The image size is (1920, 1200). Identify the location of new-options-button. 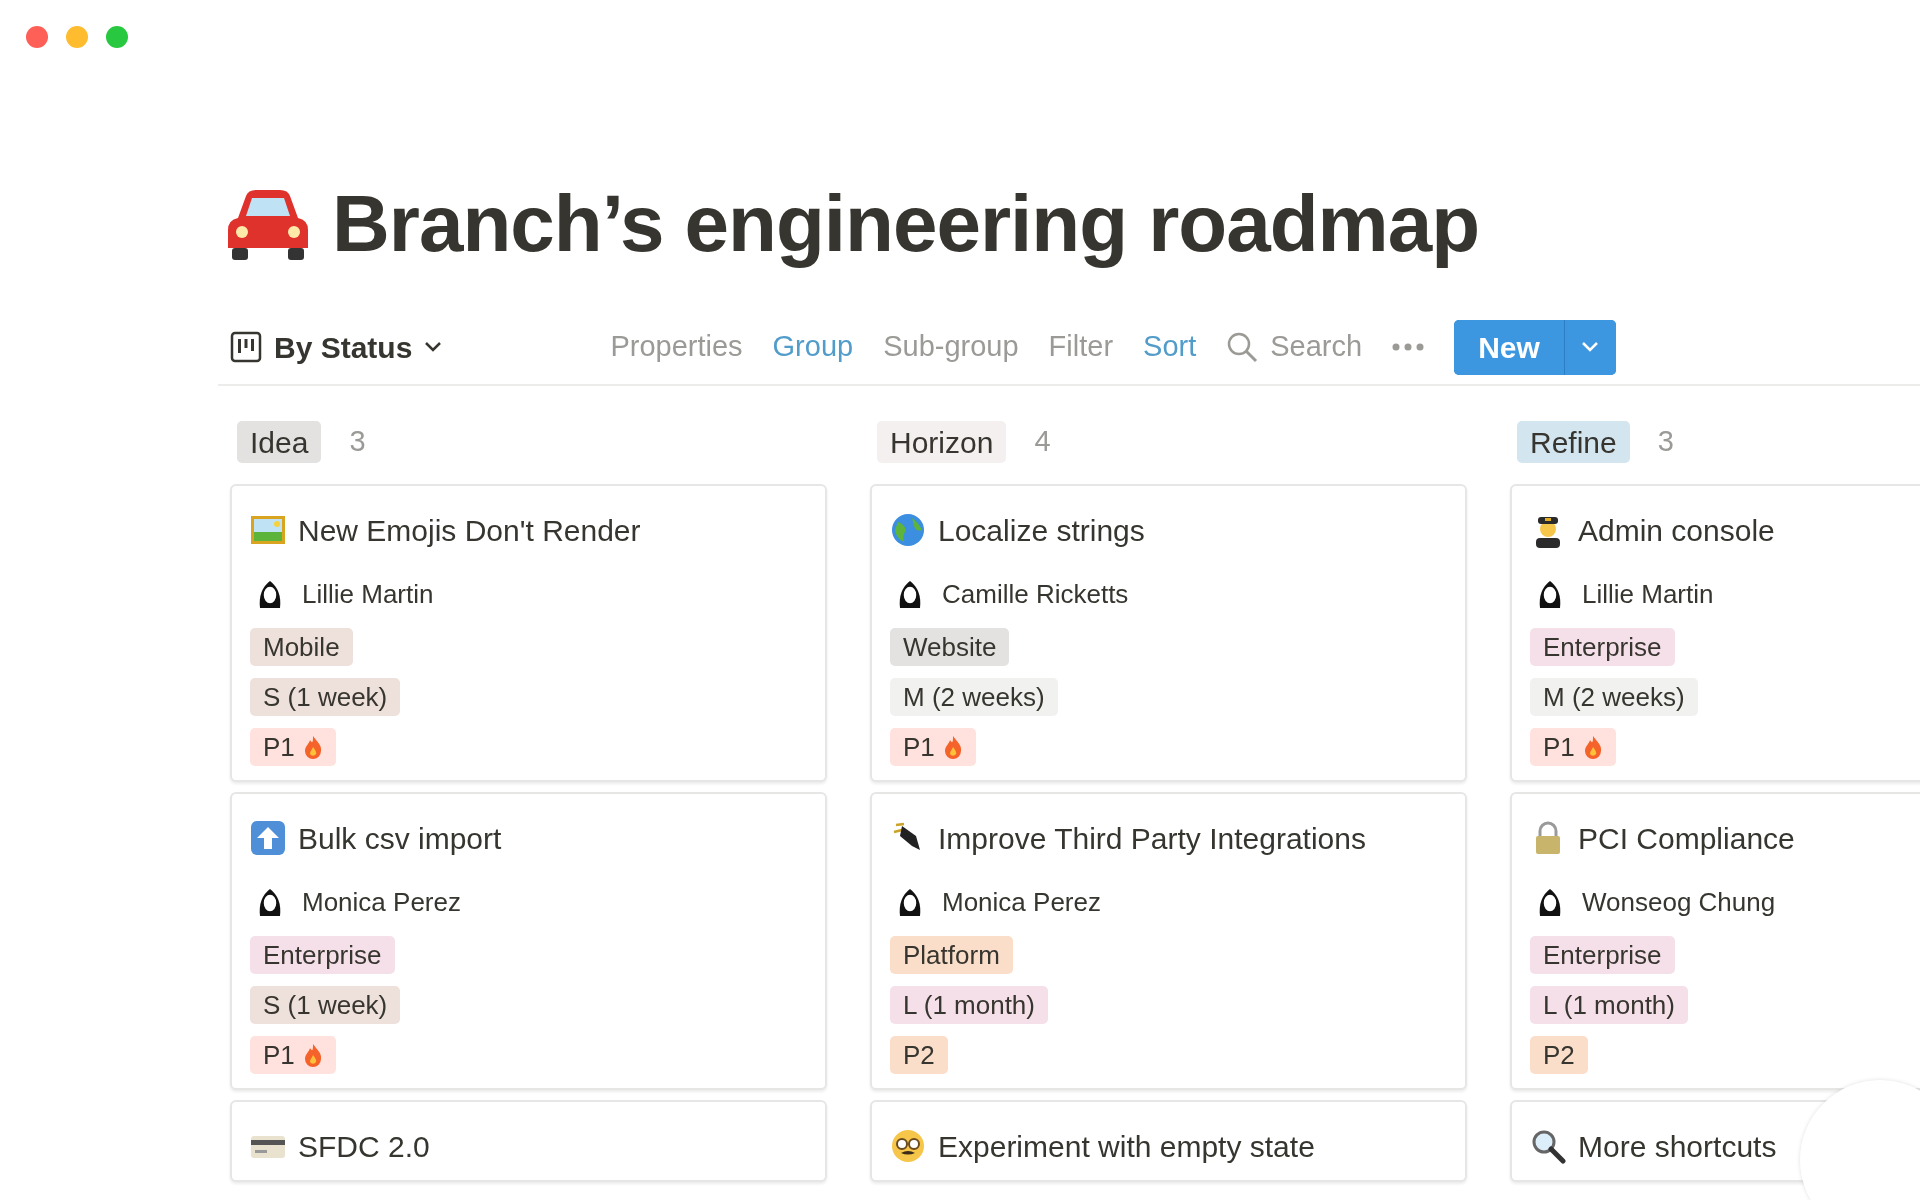
(1589, 347).